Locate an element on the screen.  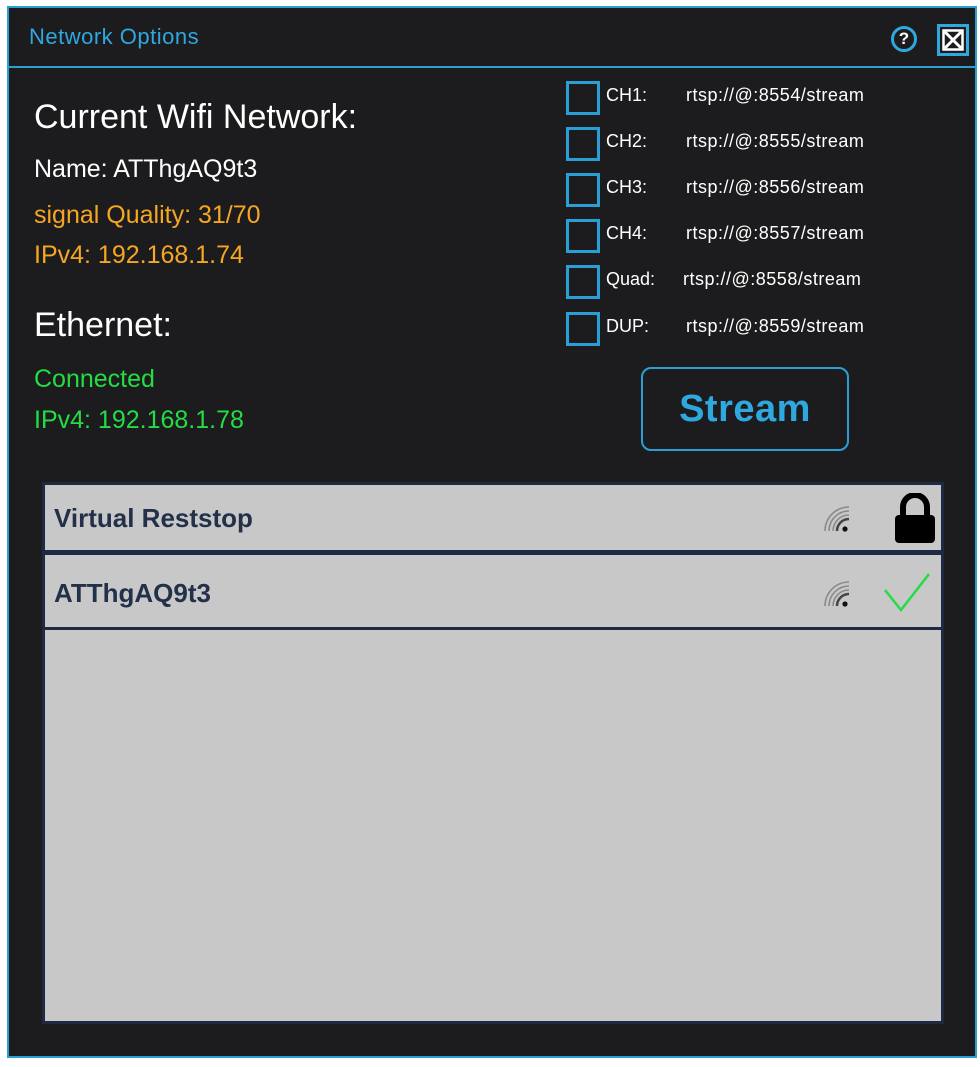
channel-url: rtsp://@:8558/stream is located at coordinates (772, 279).